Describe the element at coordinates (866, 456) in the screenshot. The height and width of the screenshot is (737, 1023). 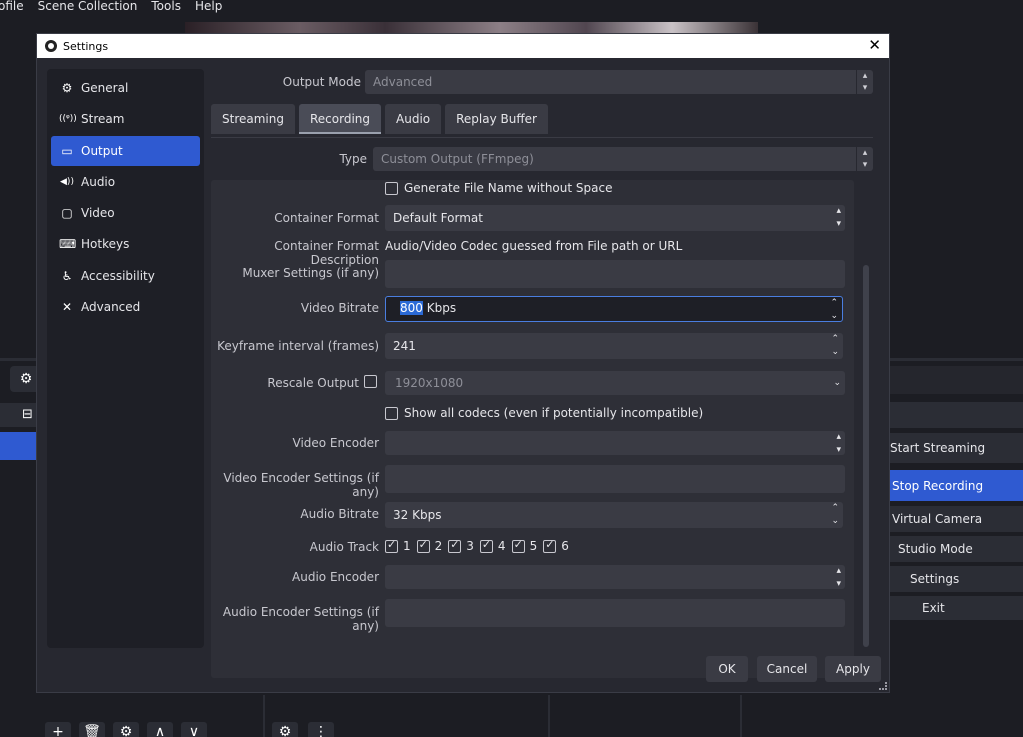
I see `vertical-scrollbar` at that location.